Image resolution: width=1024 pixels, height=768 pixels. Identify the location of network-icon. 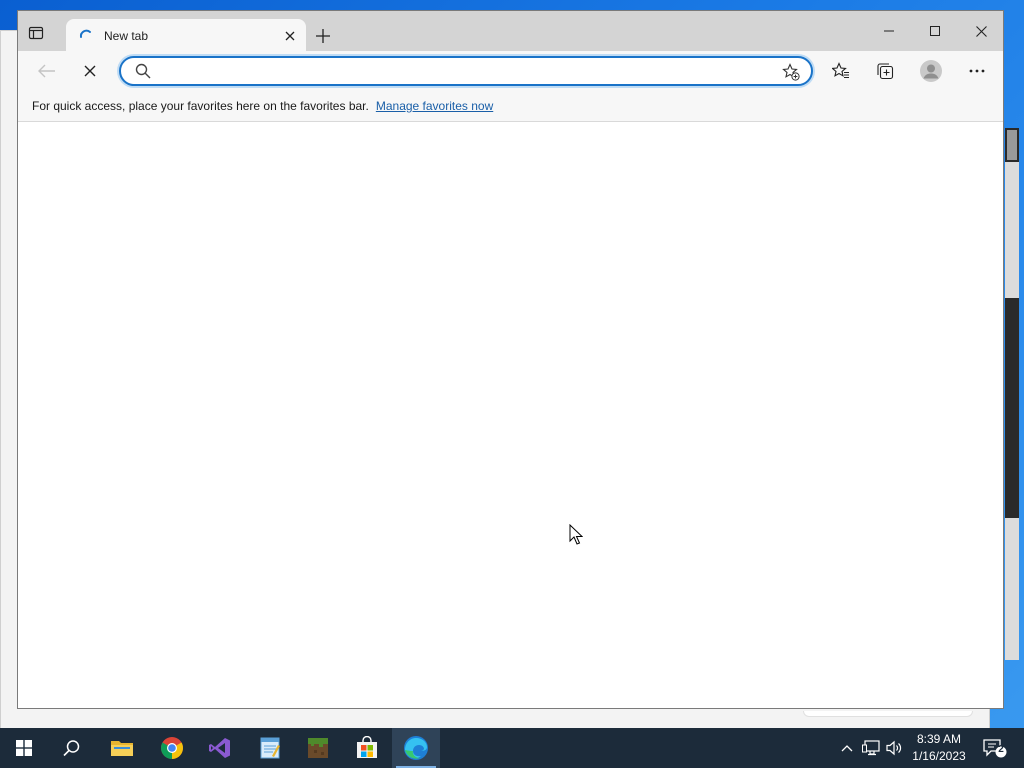
(871, 748).